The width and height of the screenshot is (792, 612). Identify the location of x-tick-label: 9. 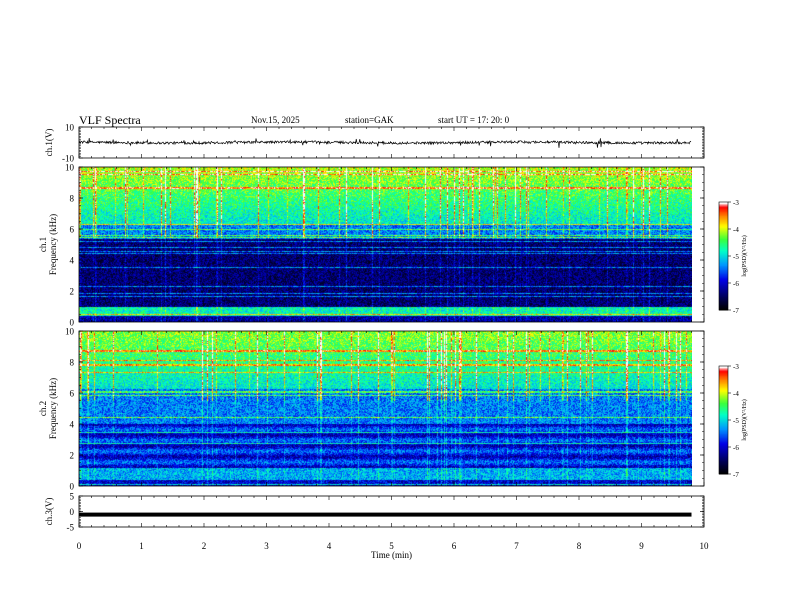
(641, 546).